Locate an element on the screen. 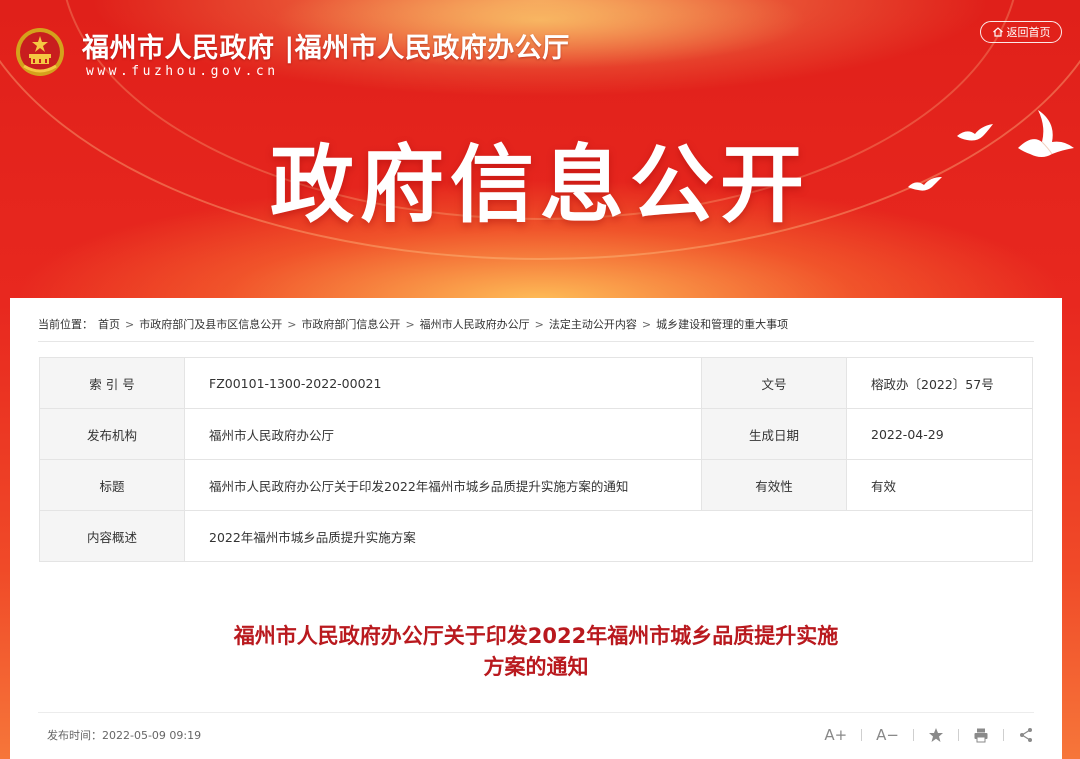 The height and width of the screenshot is (759, 1080). print-button is located at coordinates (981, 735).